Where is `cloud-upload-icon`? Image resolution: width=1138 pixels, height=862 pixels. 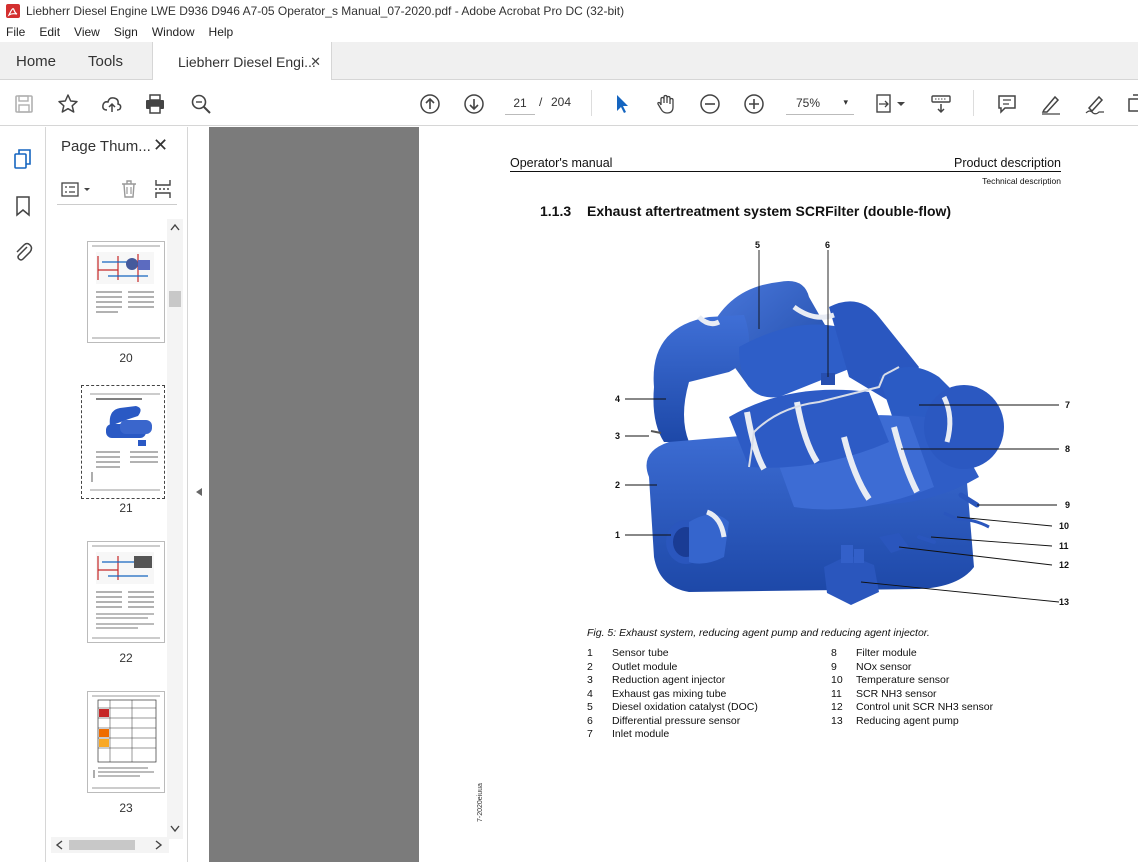 cloud-upload-icon is located at coordinates (112, 104).